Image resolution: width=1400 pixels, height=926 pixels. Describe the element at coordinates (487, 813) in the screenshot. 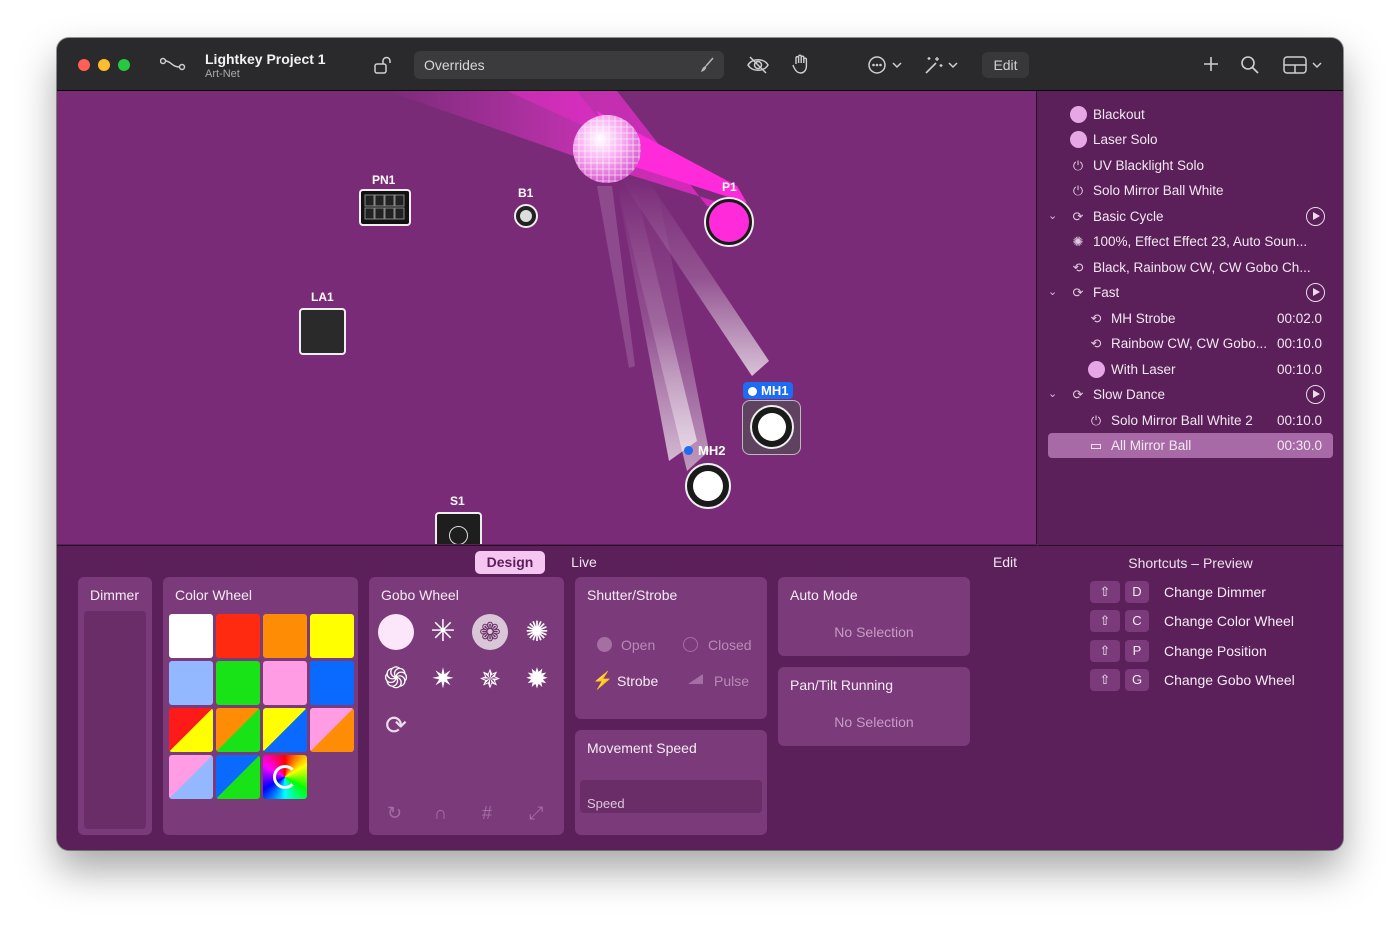

I see `index-icon: #` at that location.